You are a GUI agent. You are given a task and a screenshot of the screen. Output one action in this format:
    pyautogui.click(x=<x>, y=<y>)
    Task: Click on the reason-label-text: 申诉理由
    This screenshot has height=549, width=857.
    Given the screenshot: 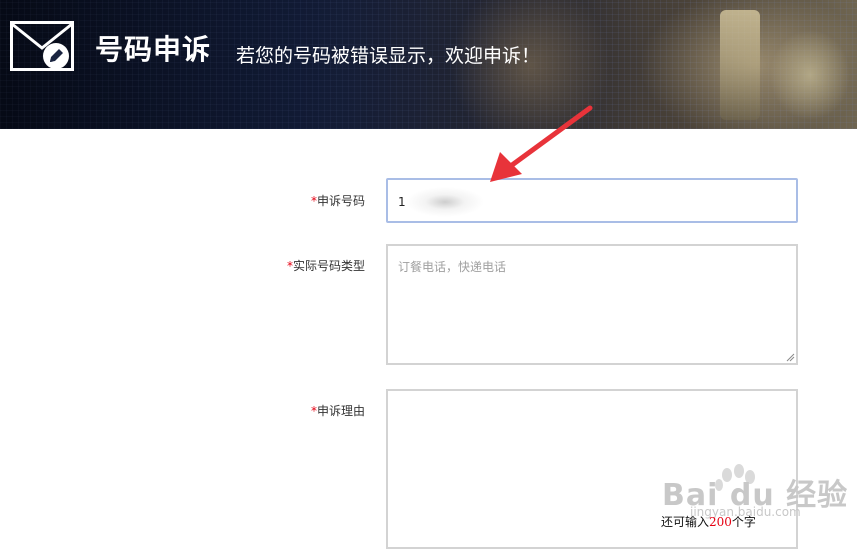 What is the action you would take?
    pyautogui.click(x=341, y=411)
    